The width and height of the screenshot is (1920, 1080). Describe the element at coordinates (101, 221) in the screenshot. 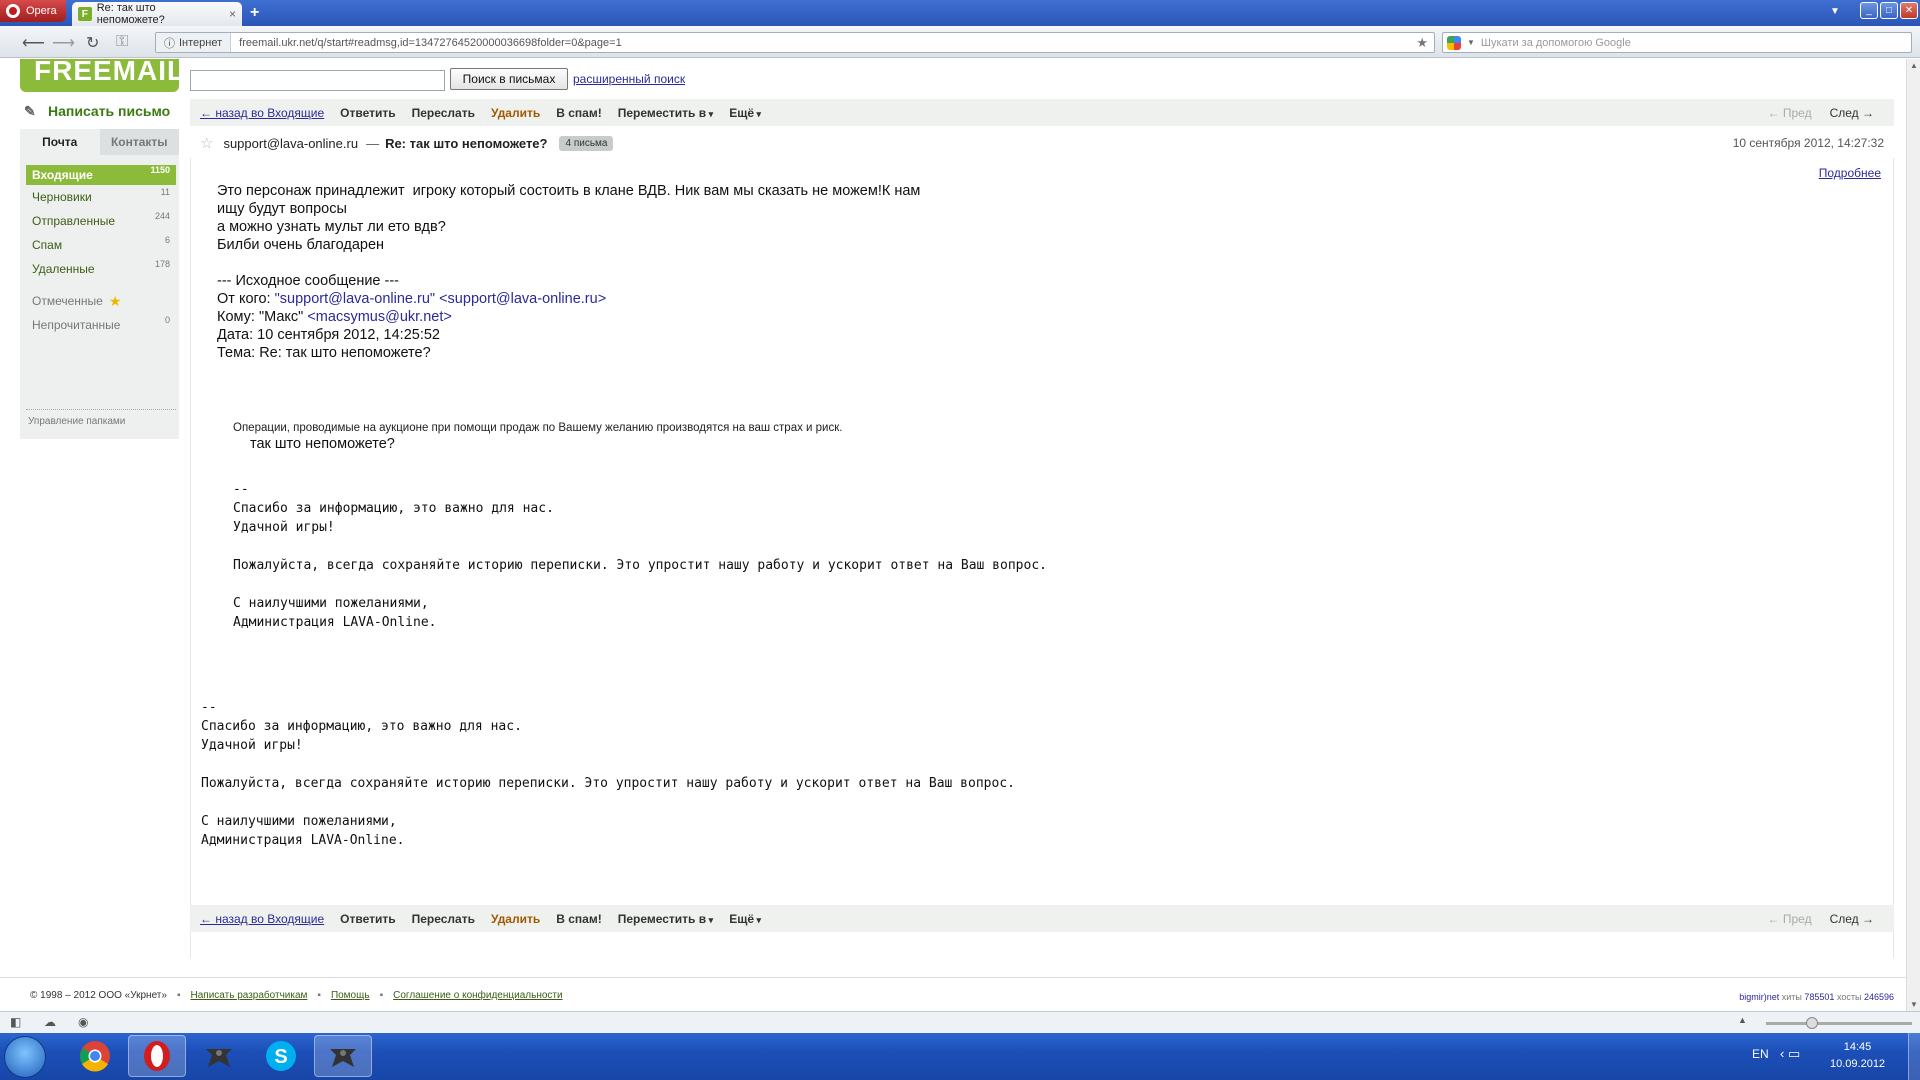

I see `folder-sent: Отправленные 244` at that location.